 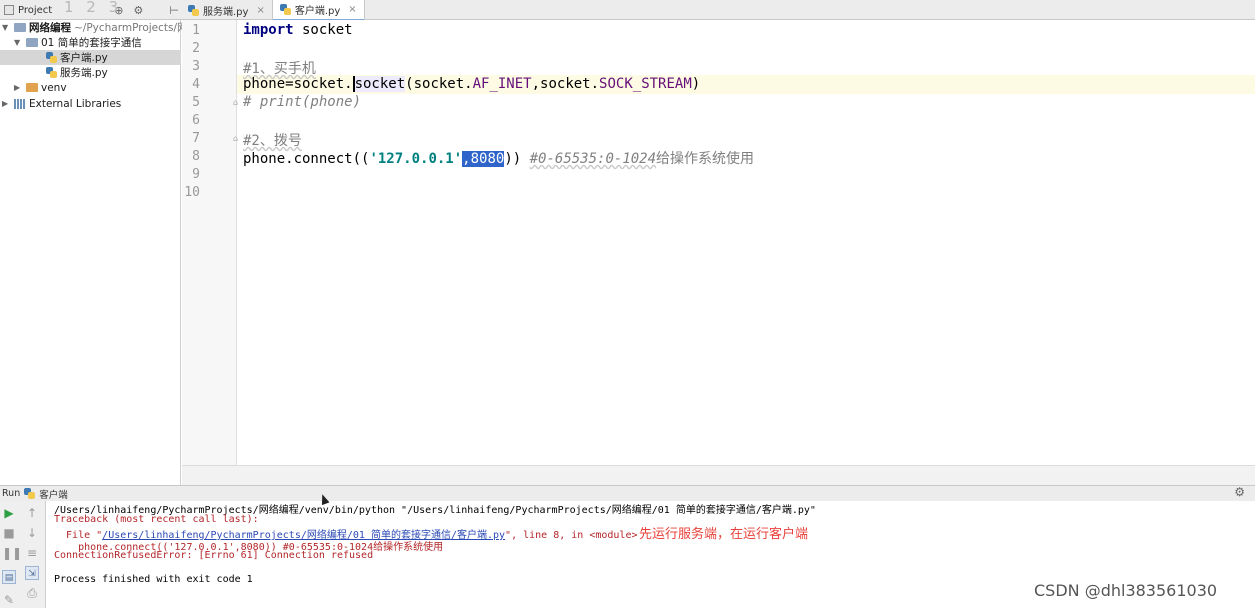 I want to click on print-icon: ⎙, so click(x=32, y=593).